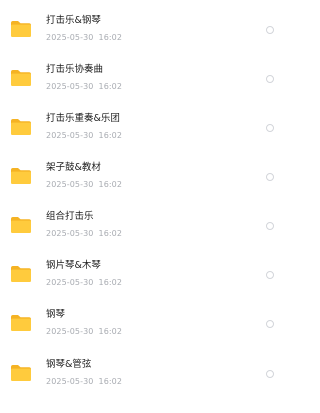 The width and height of the screenshot is (320, 413). What do you see at coordinates (141, 318) in the screenshot?
I see `folder-row: 钢琴 2025-05-30 16:02` at bounding box center [141, 318].